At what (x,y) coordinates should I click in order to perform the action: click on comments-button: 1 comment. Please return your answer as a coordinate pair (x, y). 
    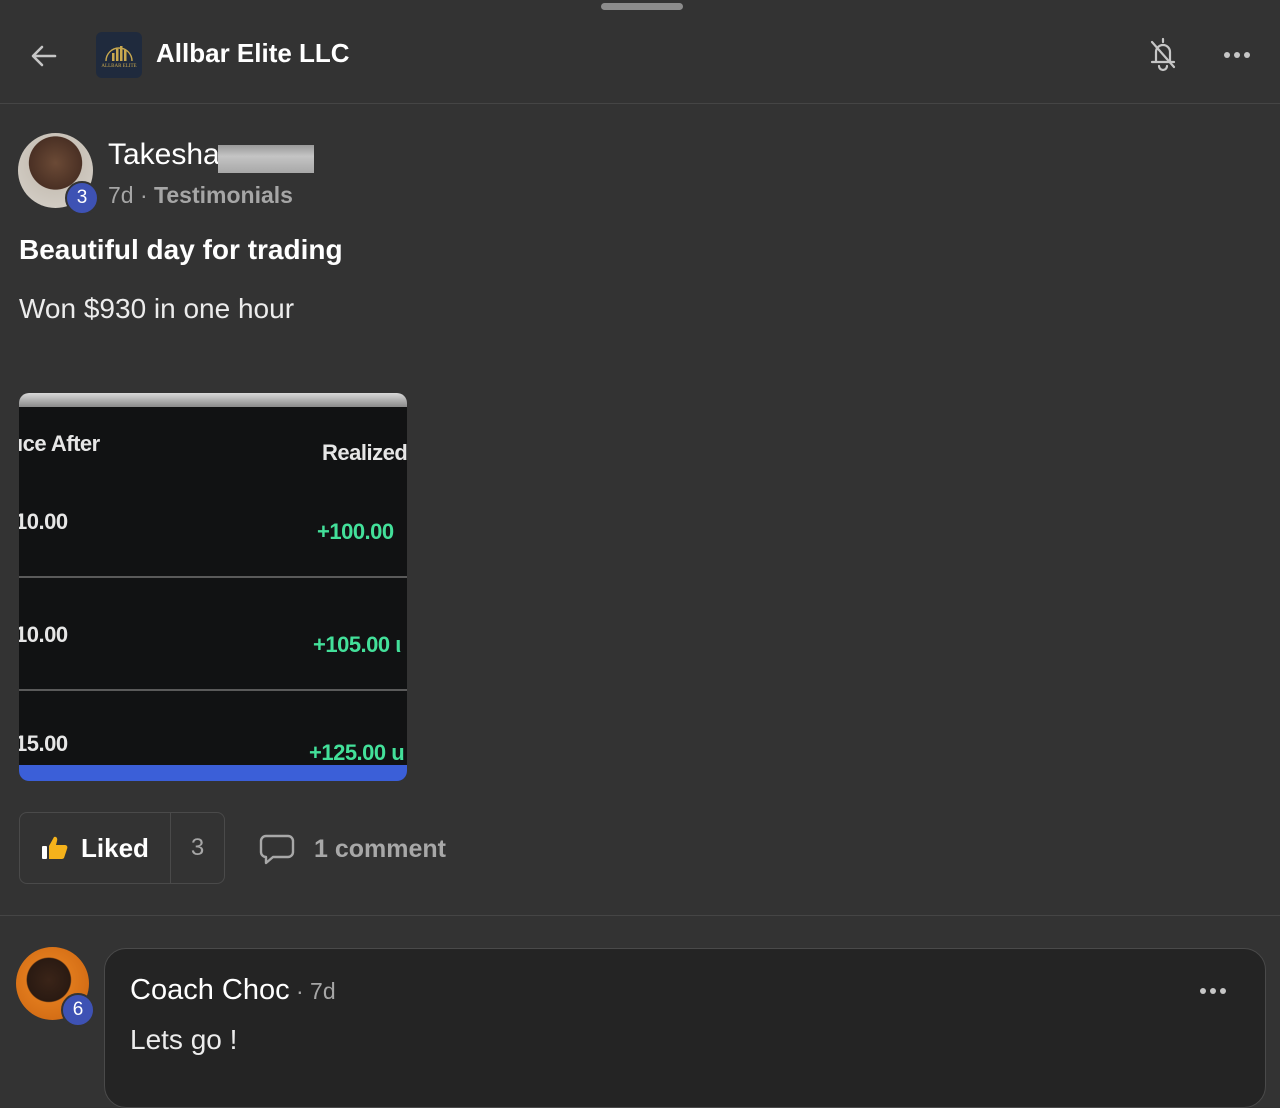
    Looking at the image, I should click on (352, 849).